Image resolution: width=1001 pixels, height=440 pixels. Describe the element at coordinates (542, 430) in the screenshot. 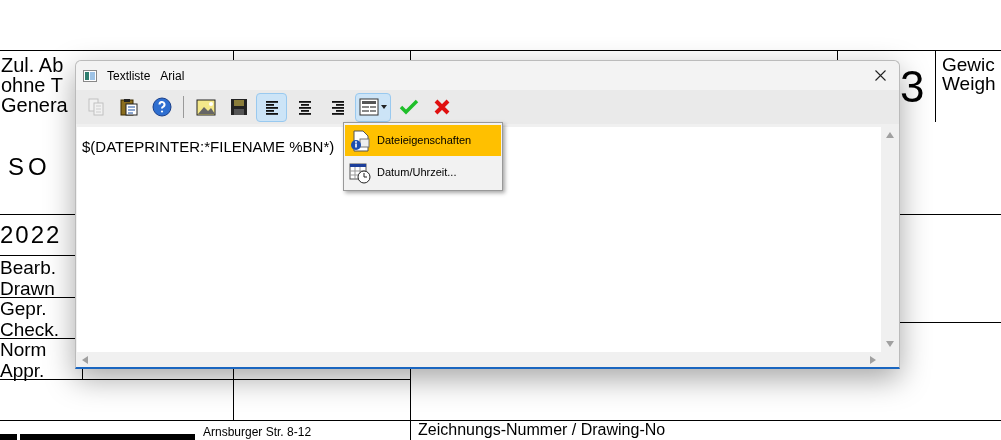

I see `drawing-number-label: Zeichnungs-Nummer / Drawing-No` at that location.